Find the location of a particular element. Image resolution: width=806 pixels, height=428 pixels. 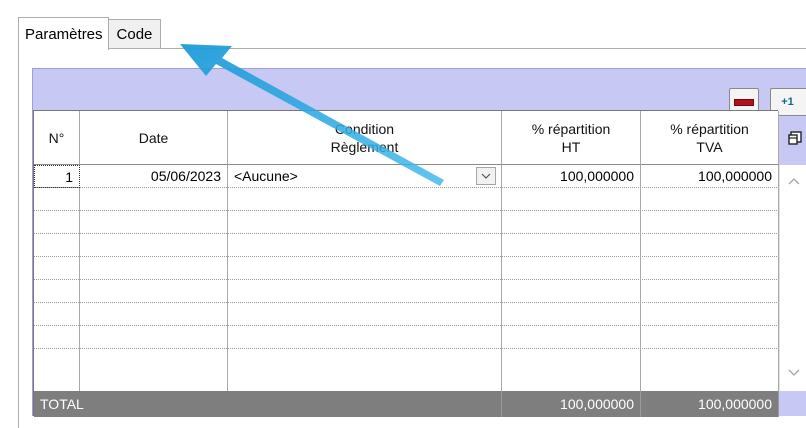

total-row: TOTAL 100,000000 100,000000 is located at coordinates (406, 404).